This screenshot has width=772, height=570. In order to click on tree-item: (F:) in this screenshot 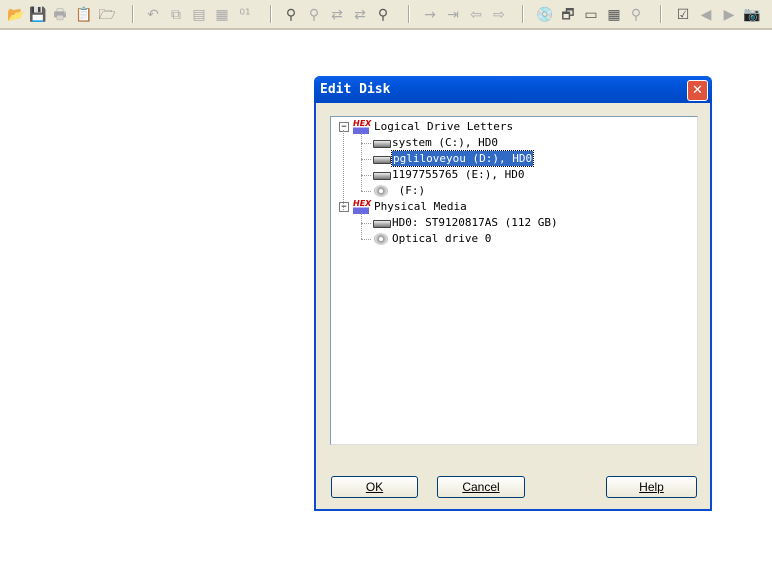, I will do `click(409, 190)`.